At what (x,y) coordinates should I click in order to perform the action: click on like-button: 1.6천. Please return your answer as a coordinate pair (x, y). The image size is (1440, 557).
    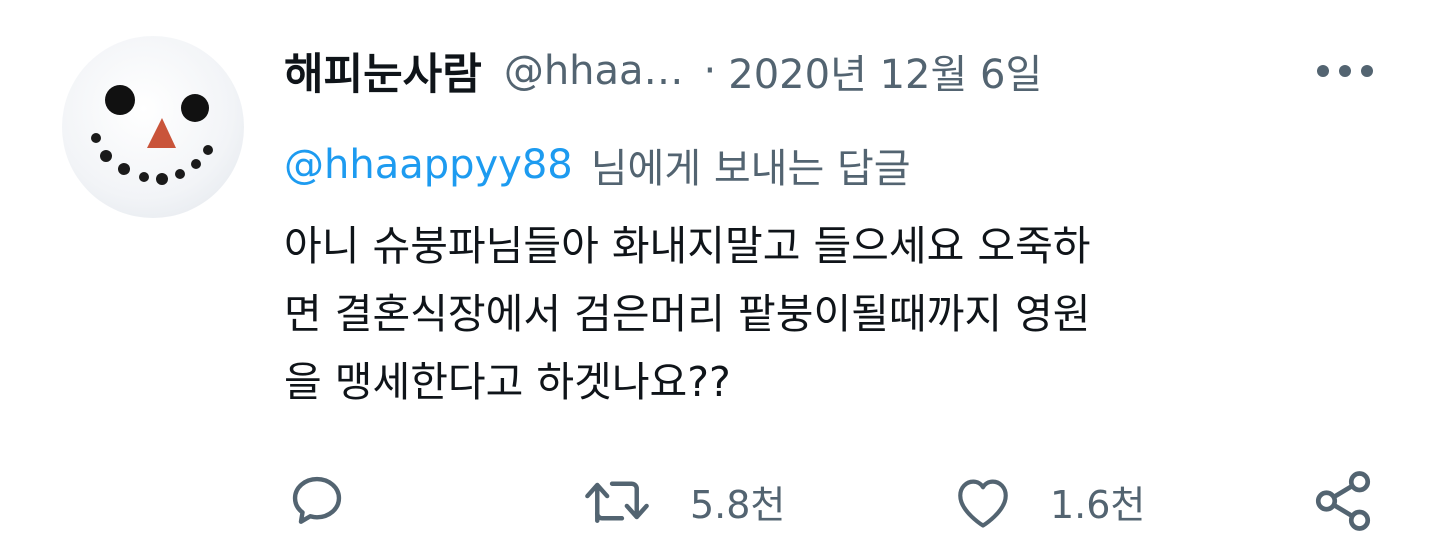
    Looking at the image, I should click on (1048, 501).